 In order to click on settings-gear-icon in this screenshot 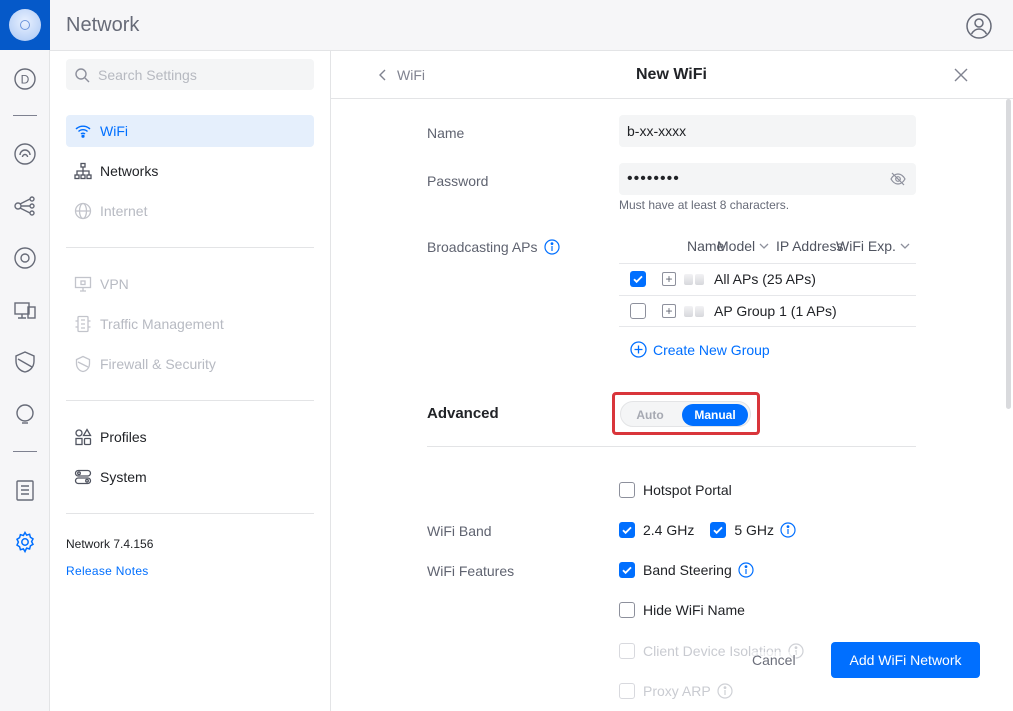, I will do `click(25, 542)`.